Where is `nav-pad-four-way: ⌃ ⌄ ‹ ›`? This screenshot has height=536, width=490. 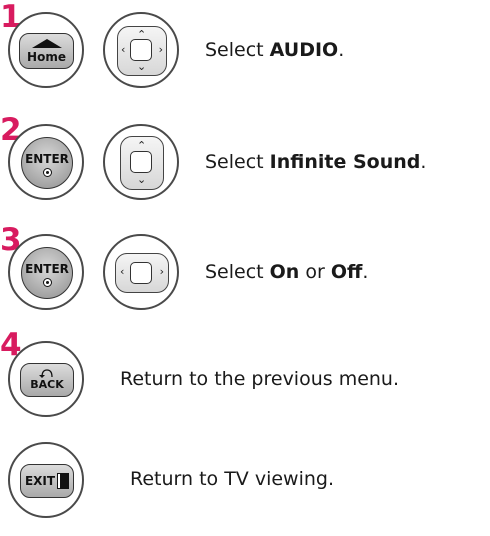 nav-pad-four-way: ⌃ ⌄ ‹ › is located at coordinates (142, 51).